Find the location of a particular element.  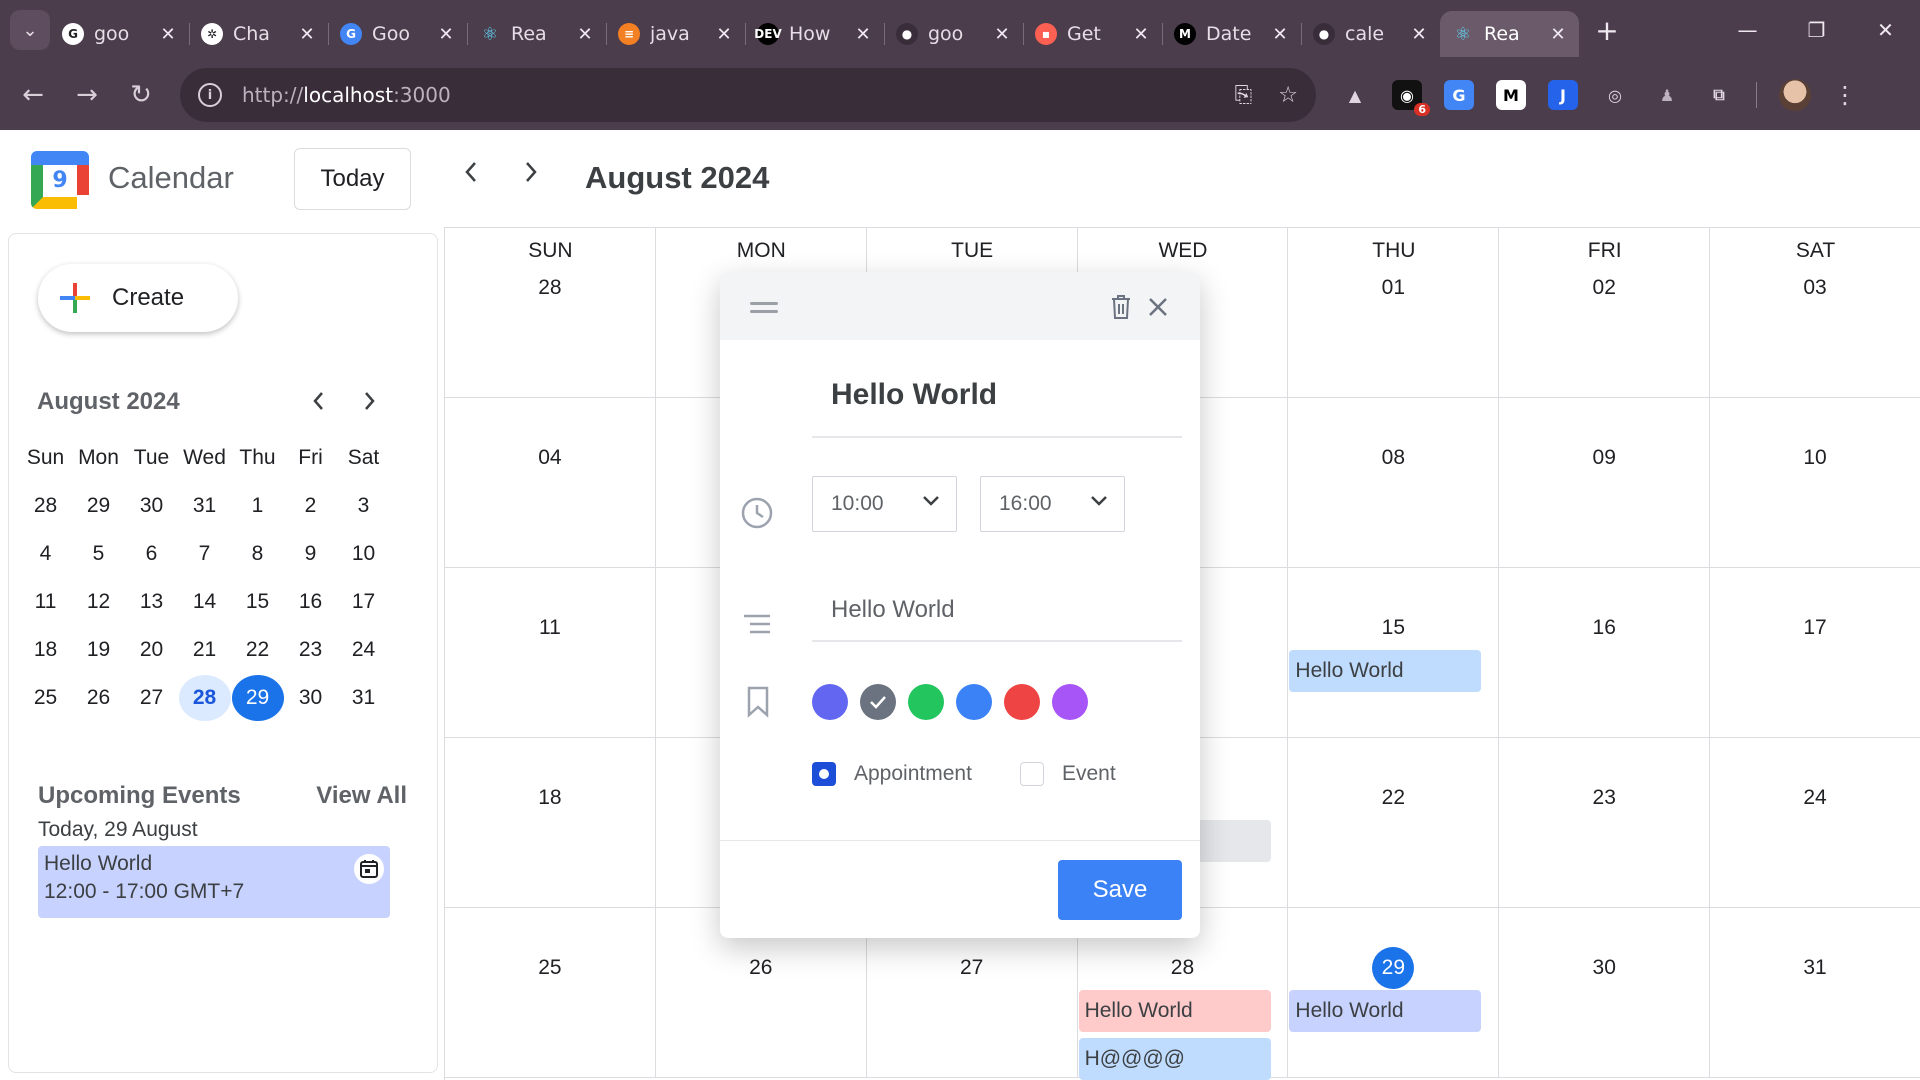

day-cell: 17 is located at coordinates (1815, 653).